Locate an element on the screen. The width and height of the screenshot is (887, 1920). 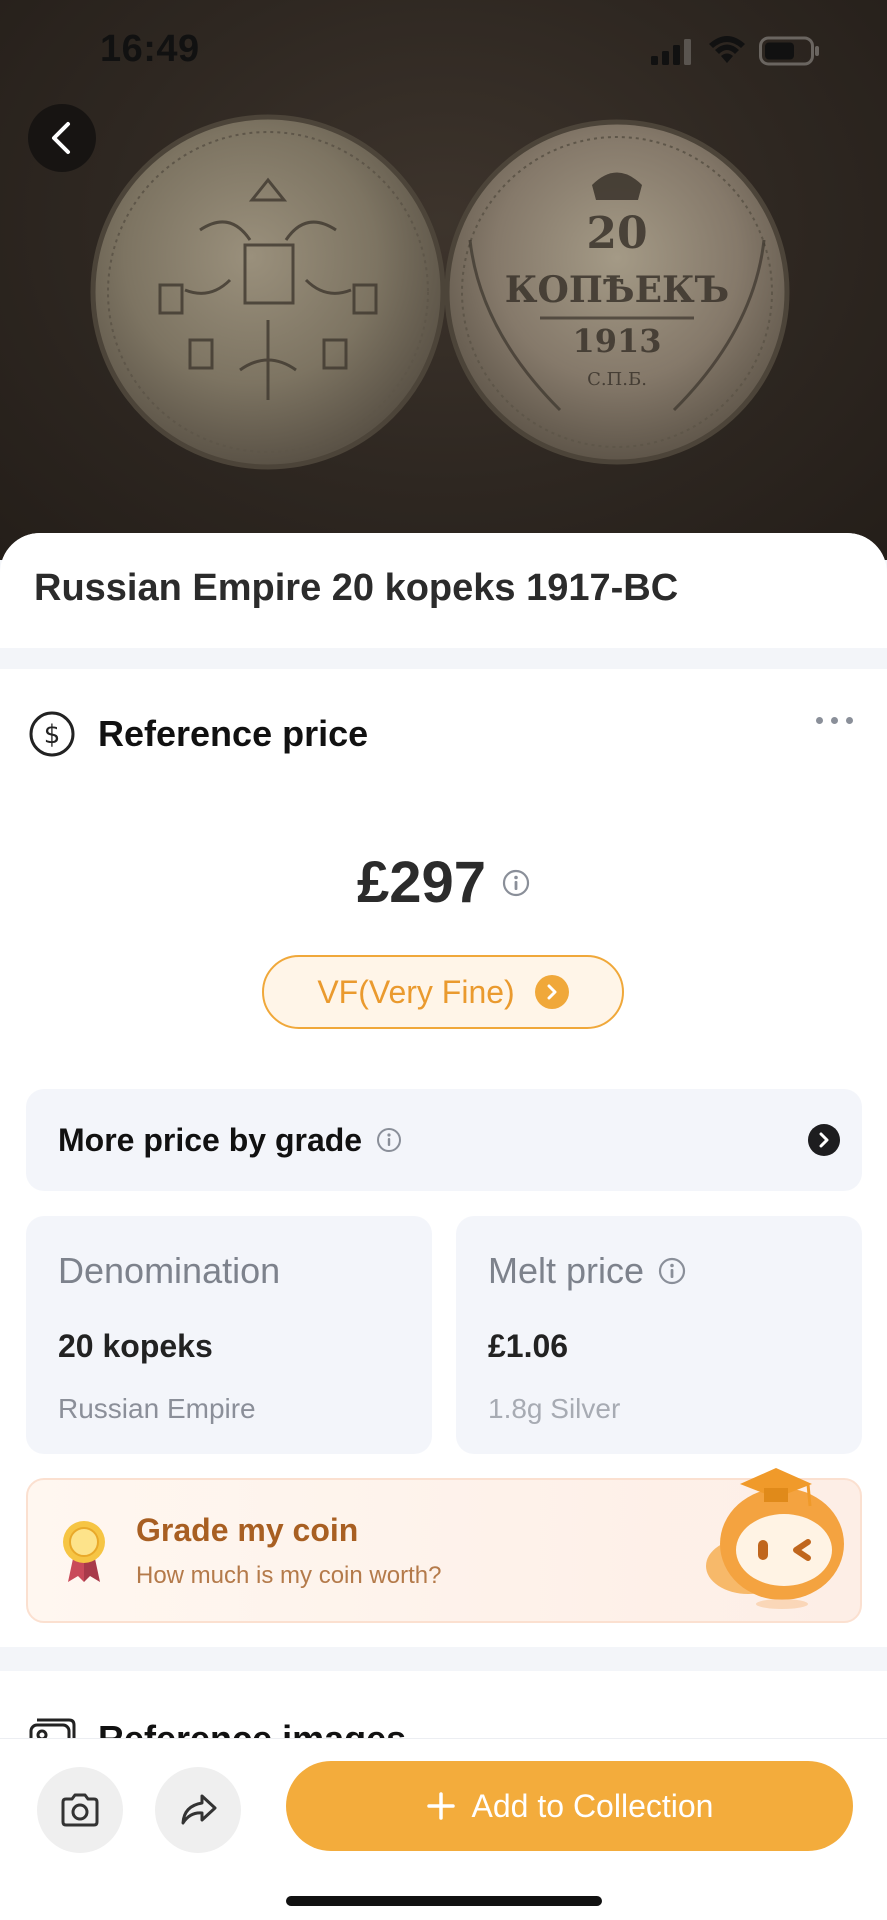
back-arrow-icon is located at coordinates (61, 138).